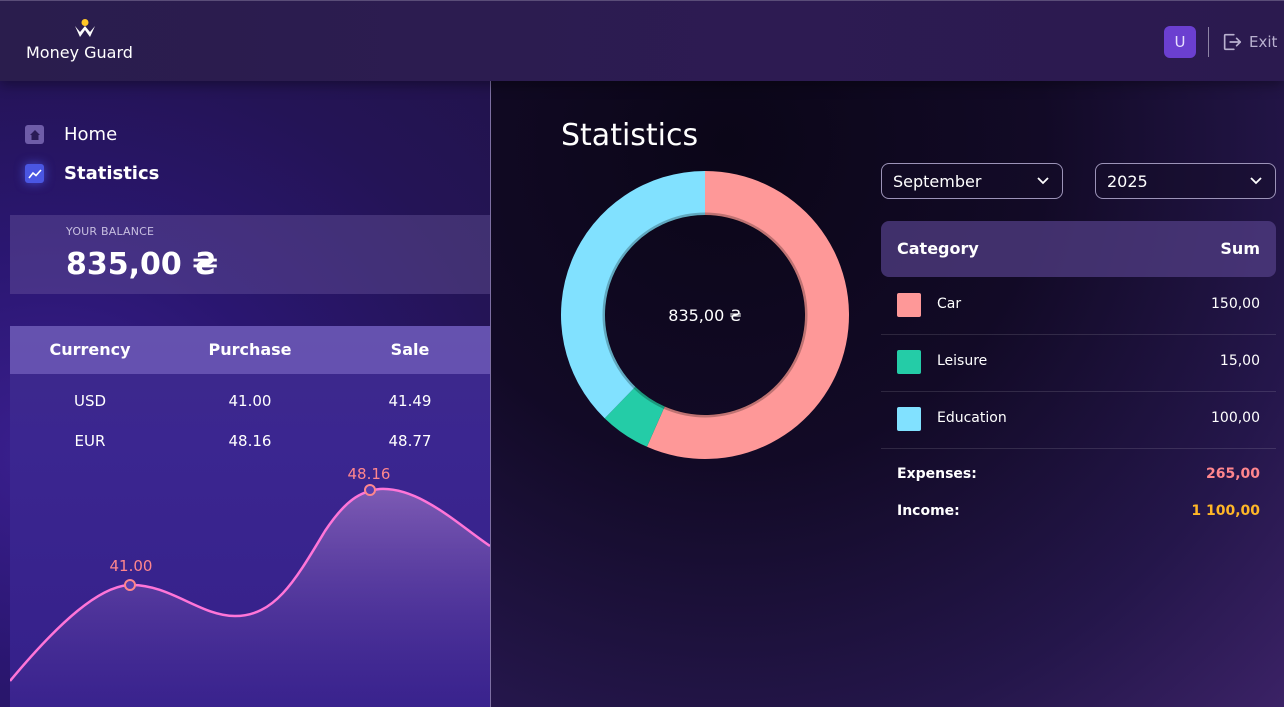 This screenshot has width=1284, height=707. Describe the element at coordinates (79, 52) in the screenshot. I see `app-name: Money Guard` at that location.